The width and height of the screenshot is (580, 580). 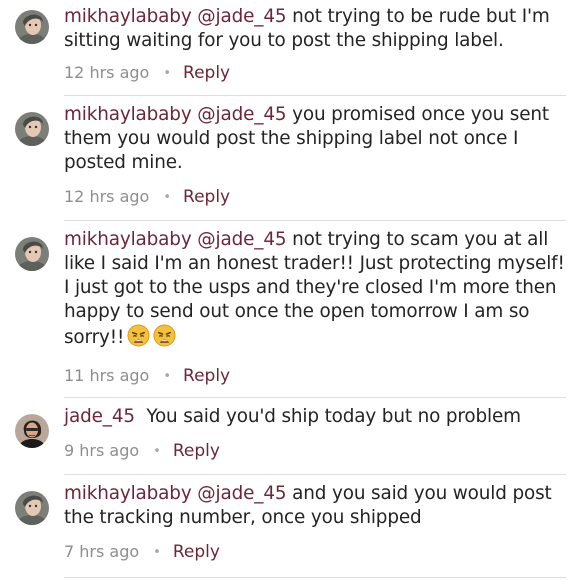 I want to click on comment-meta: 11 hrs ago • Reply, so click(x=147, y=377).